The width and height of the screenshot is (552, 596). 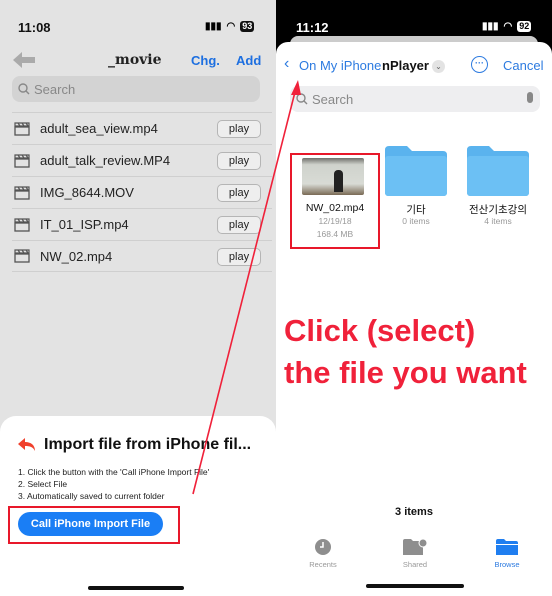 What do you see at coordinates (416, 221) in the screenshot?
I see `folder-count: 0 items` at bounding box center [416, 221].